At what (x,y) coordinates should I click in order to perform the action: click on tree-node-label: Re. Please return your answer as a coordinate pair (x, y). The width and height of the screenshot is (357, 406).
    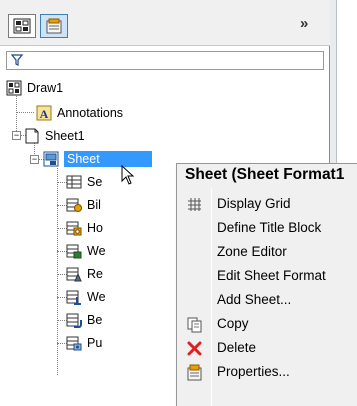
    Looking at the image, I should click on (95, 274).